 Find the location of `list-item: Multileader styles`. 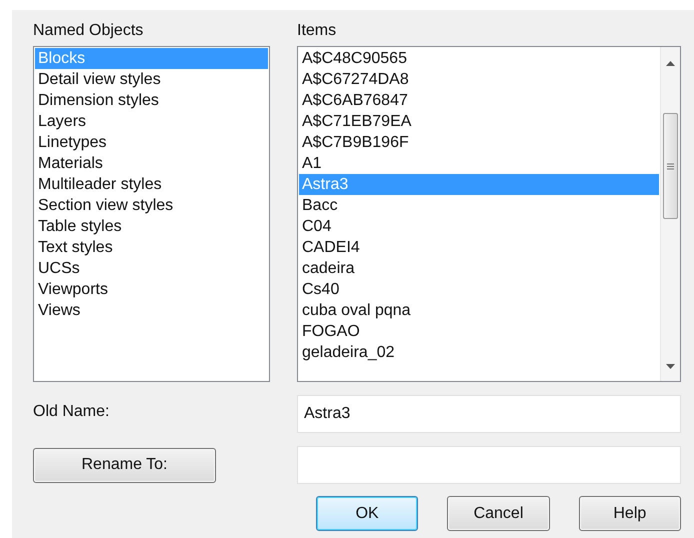

list-item: Multileader styles is located at coordinates (151, 184).